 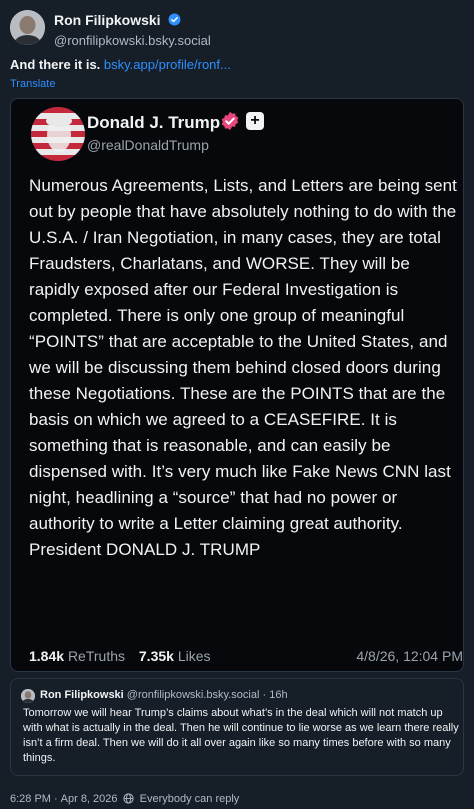 What do you see at coordinates (154, 122) in the screenshot?
I see `trump-name: Donald J. Trump` at bounding box center [154, 122].